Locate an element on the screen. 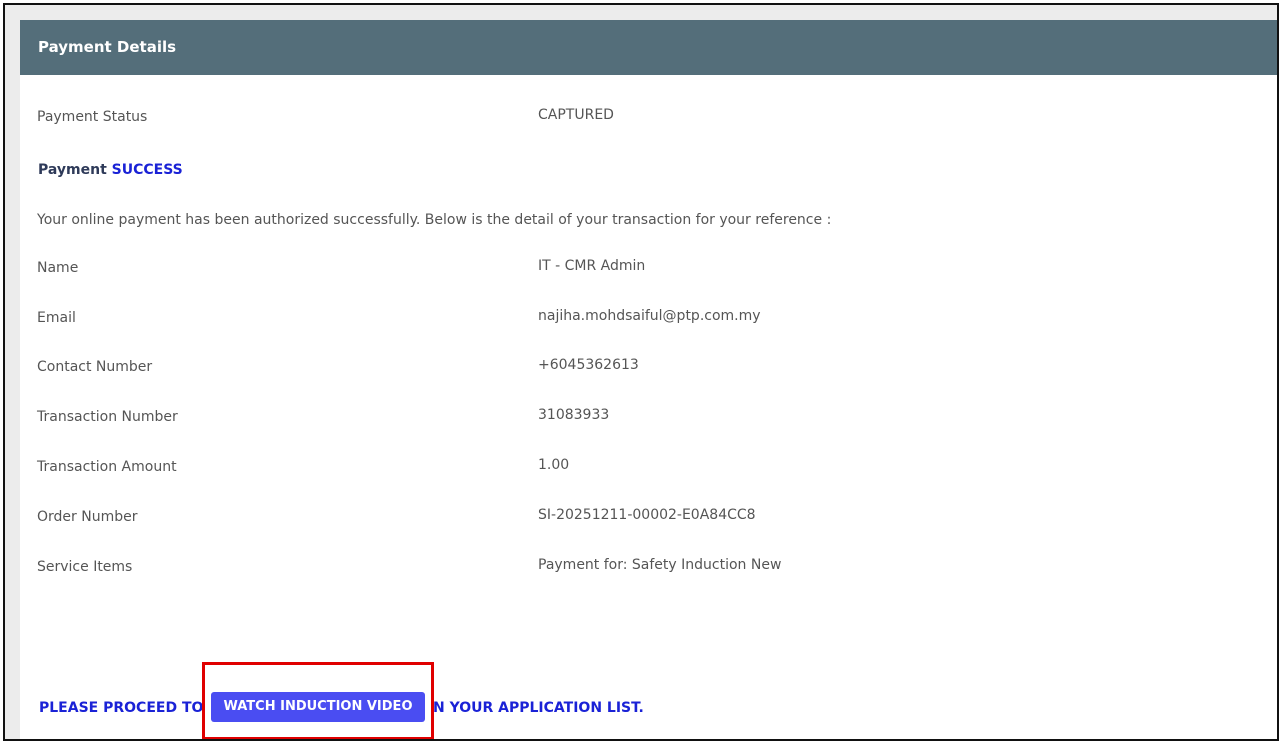 Image resolution: width=1284 pixels, height=746 pixels. detail-value-service-items: Payment for: Safety Induction New is located at coordinates (660, 565).